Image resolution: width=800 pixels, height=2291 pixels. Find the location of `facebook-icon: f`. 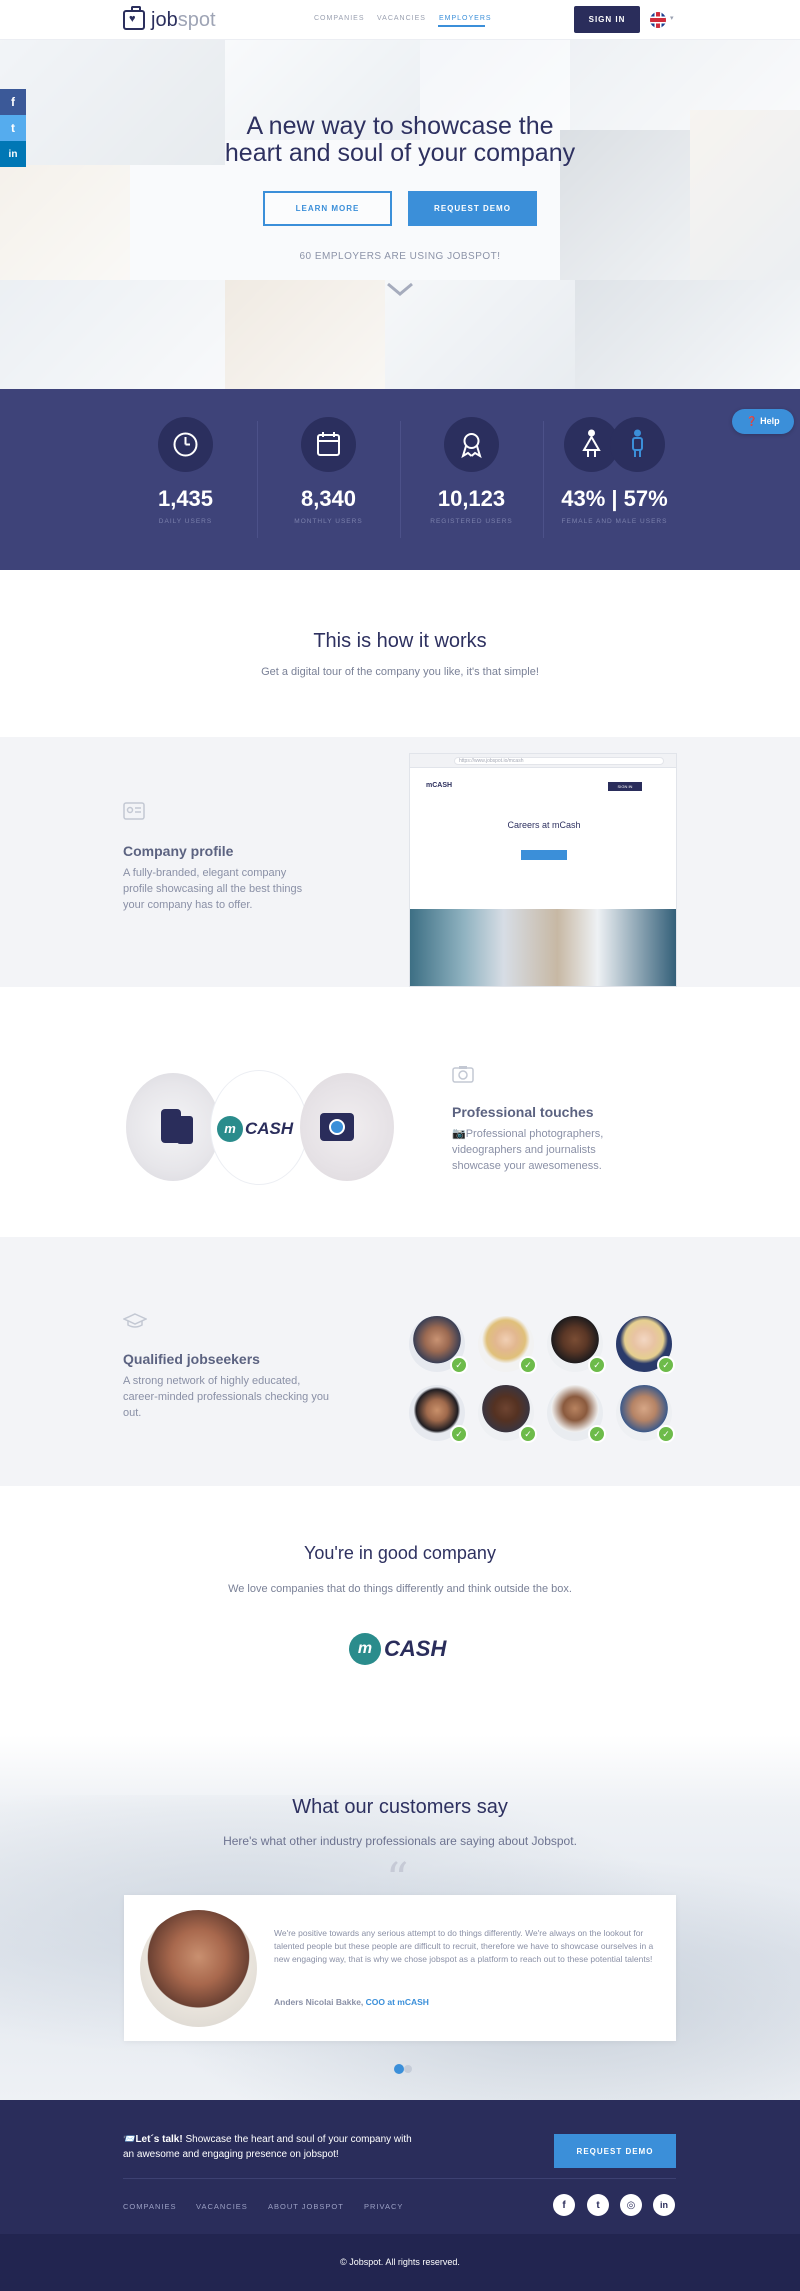

facebook-icon: f is located at coordinates (564, 2205).